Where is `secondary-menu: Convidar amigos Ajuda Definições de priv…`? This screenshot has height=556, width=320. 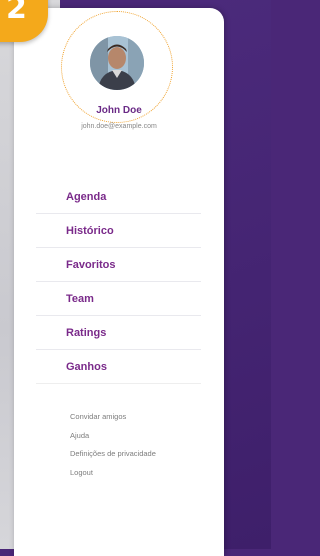 secondary-menu: Convidar amigos Ajuda Definições de priv… is located at coordinates (113, 449).